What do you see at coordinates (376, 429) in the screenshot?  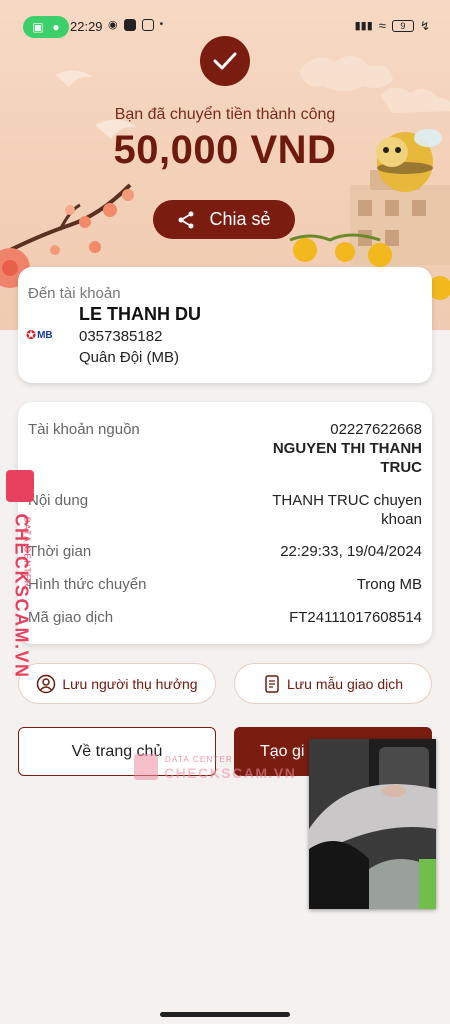 I see `source-account-number: 02227622668` at bounding box center [376, 429].